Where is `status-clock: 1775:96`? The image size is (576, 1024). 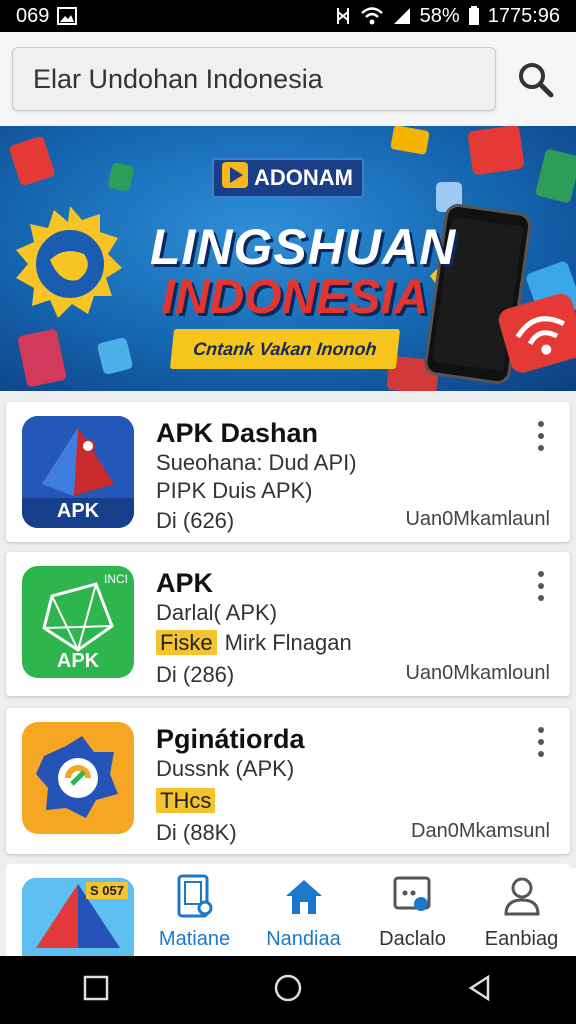 status-clock: 1775:96 is located at coordinates (523, 15).